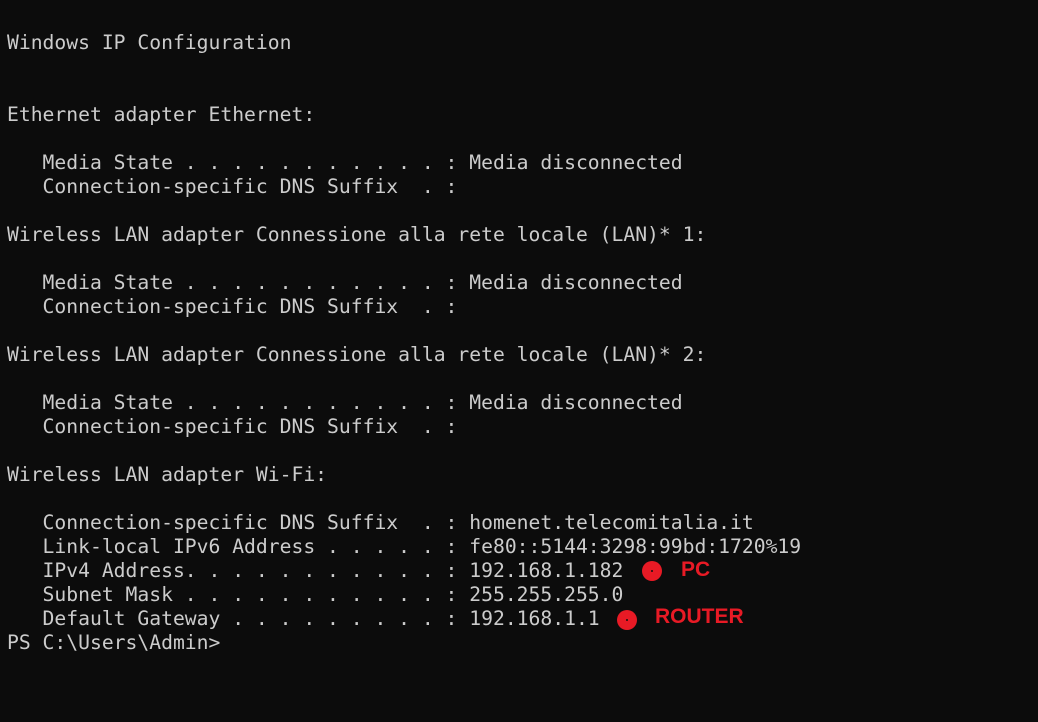 Image resolution: width=1038 pixels, height=722 pixels. What do you see at coordinates (699, 616) in the screenshot?
I see `router-annotation-label: ROUTER` at bounding box center [699, 616].